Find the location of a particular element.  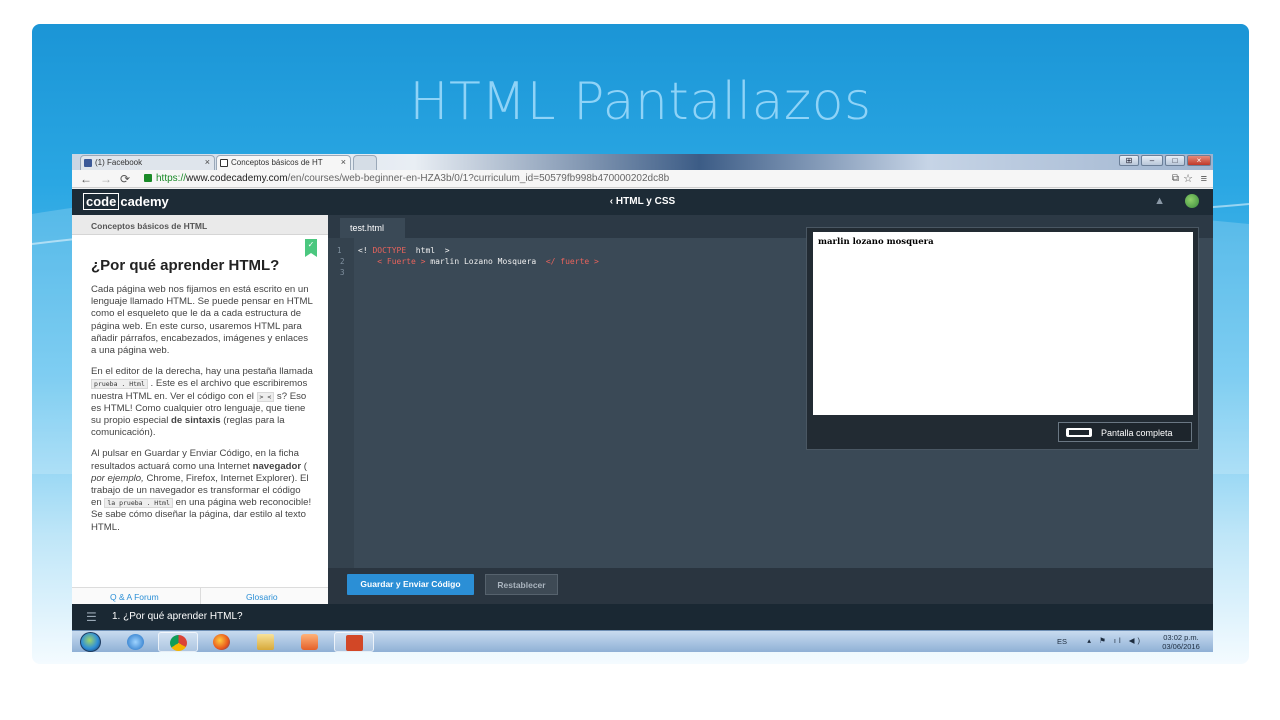

taskbar-ie is located at coordinates (136, 642).